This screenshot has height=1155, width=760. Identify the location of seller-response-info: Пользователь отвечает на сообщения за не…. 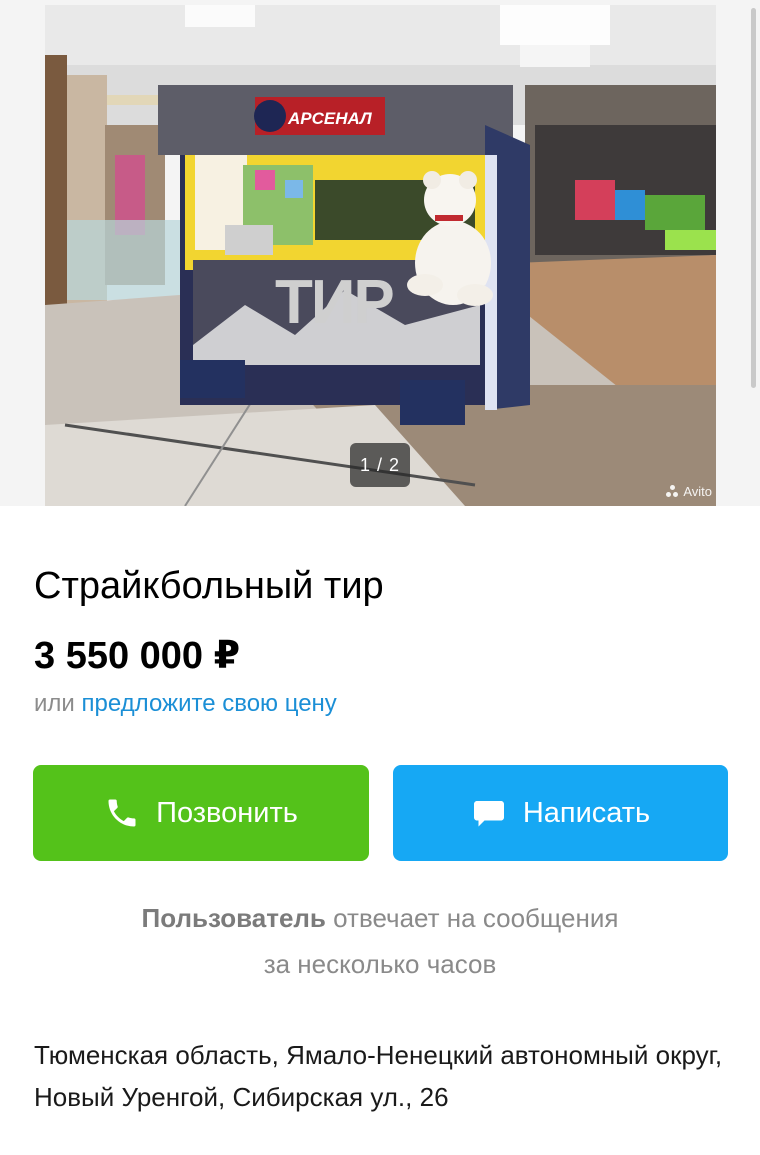
(380, 941).